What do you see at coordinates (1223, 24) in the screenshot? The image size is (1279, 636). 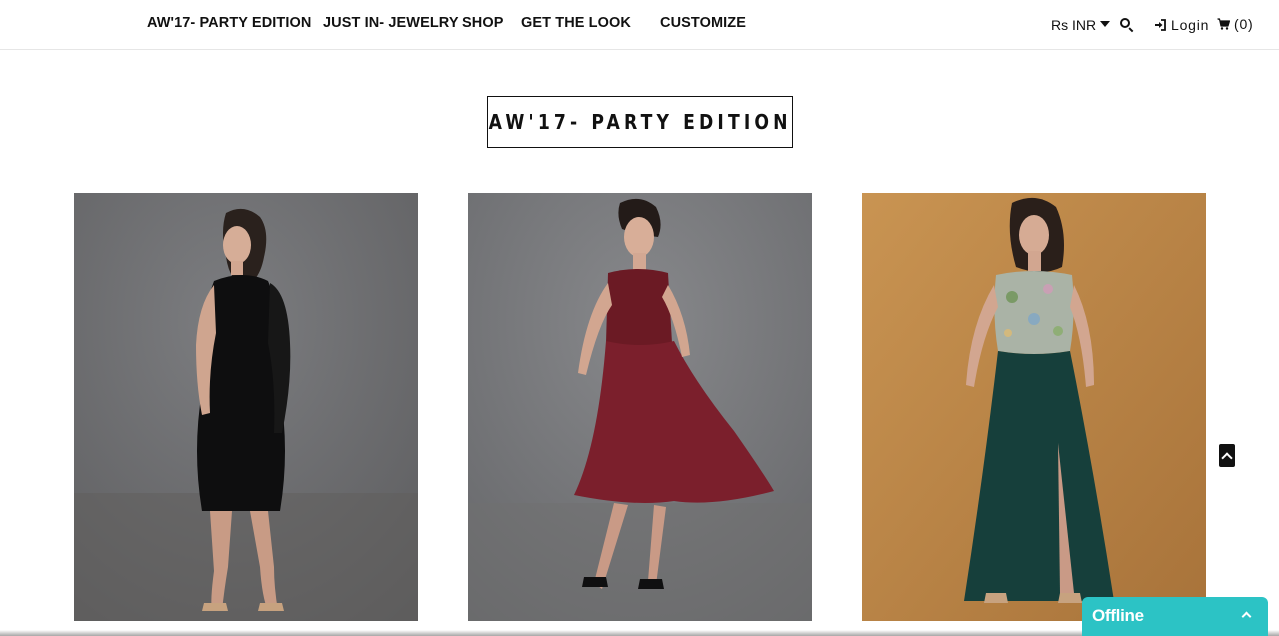 I see `shopping-cart-icon` at bounding box center [1223, 24].